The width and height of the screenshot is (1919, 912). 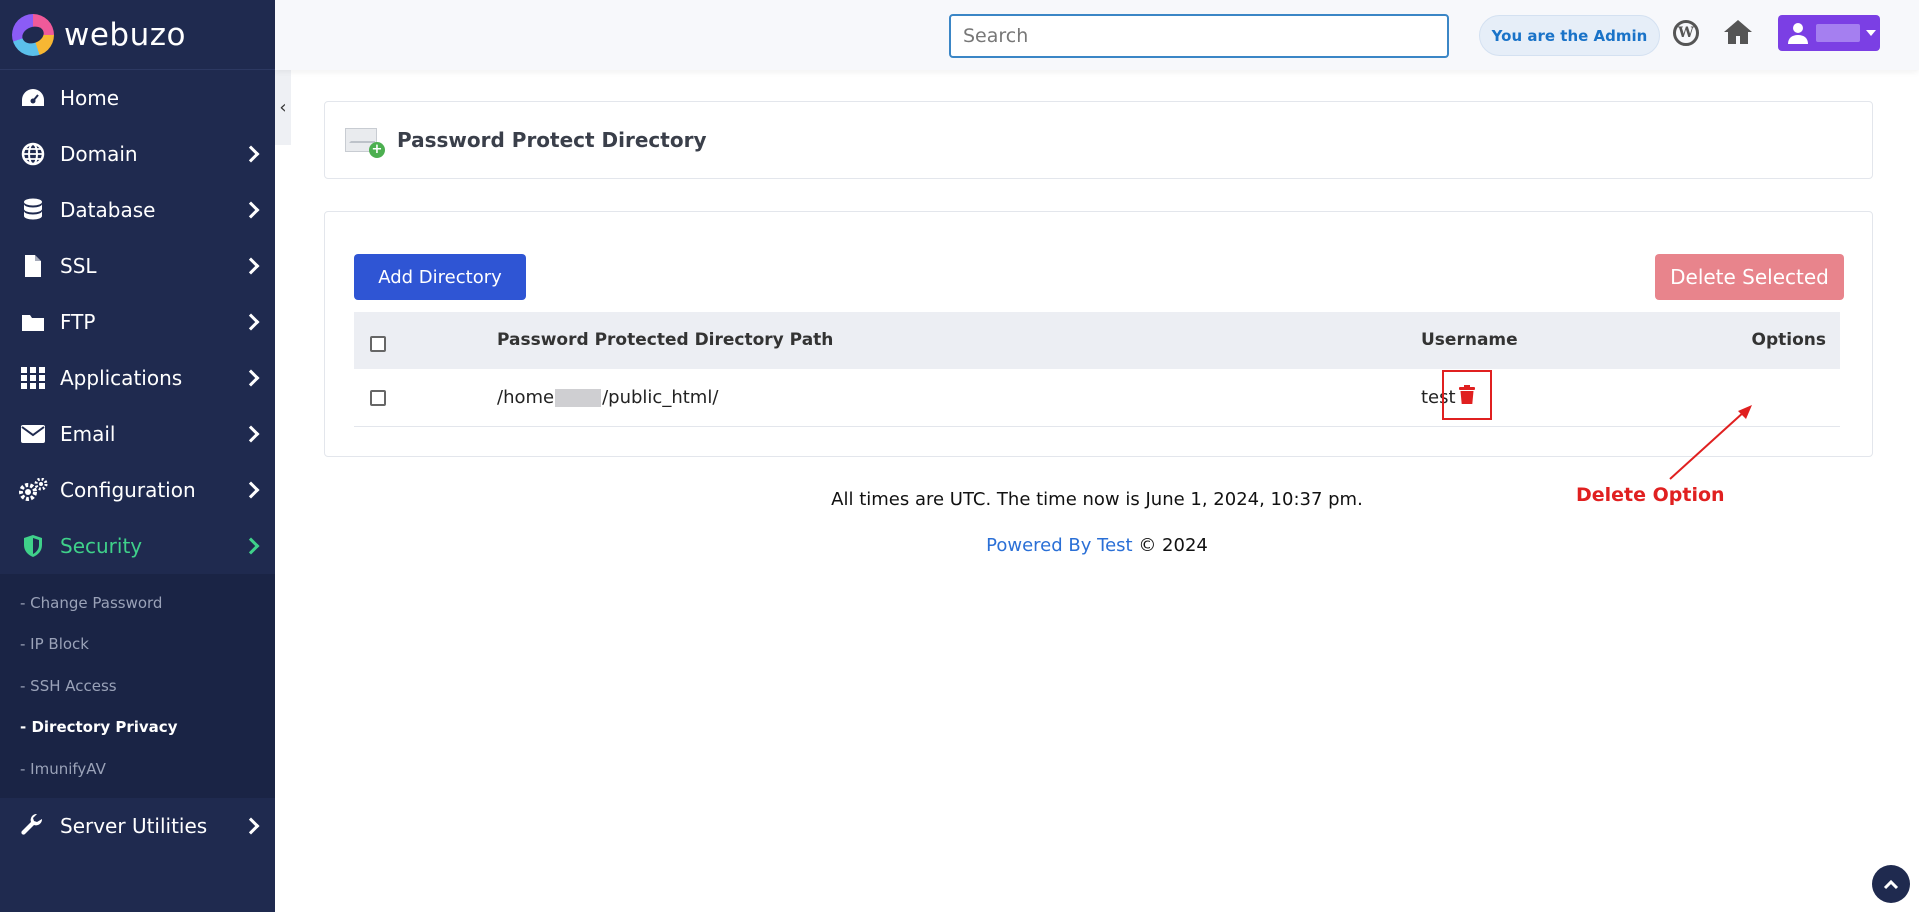 I want to click on wordpress-icon: W, so click(x=1686, y=33).